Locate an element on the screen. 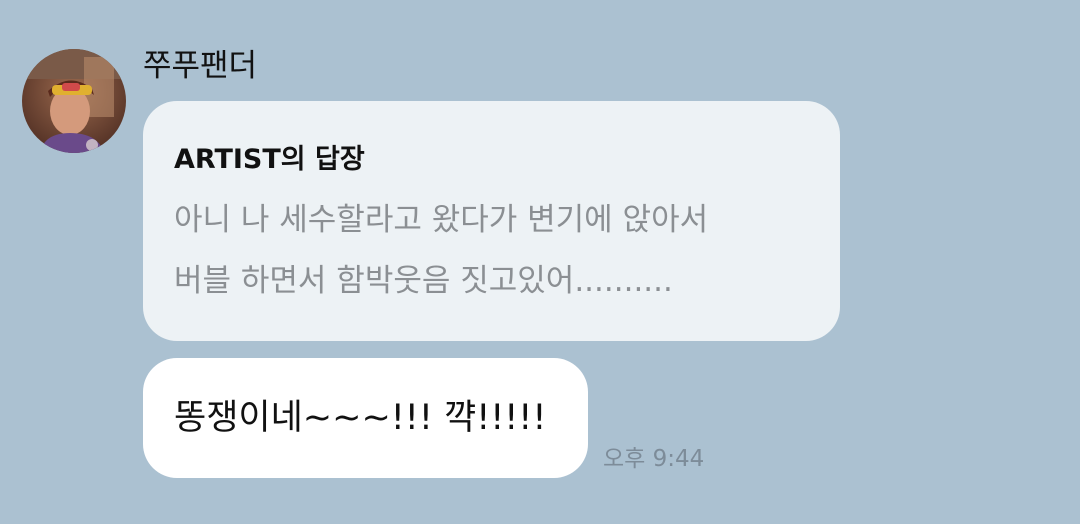 The height and width of the screenshot is (524, 1080). reply-title: ARTIST의 답장 is located at coordinates (269, 159).